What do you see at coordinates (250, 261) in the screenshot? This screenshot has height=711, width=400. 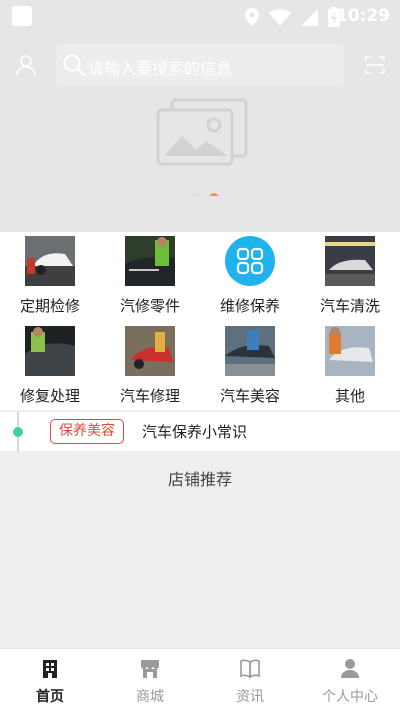 I see `grid-app-icon` at bounding box center [250, 261].